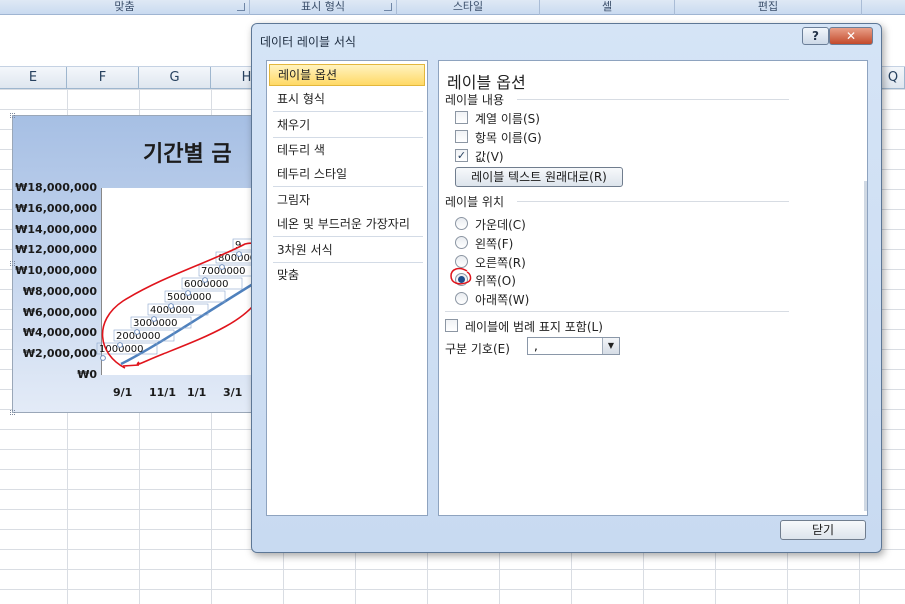 This screenshot has height=604, width=905. I want to click on value-label: 값(V), so click(489, 156).